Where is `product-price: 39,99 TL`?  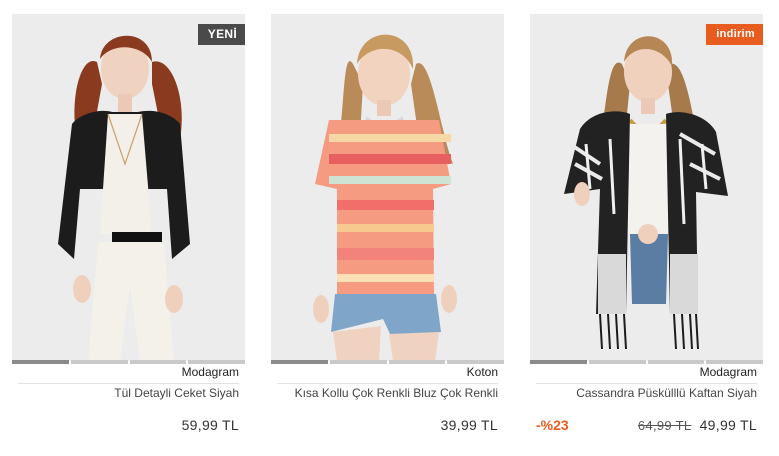
product-price: 39,99 TL is located at coordinates (469, 425).